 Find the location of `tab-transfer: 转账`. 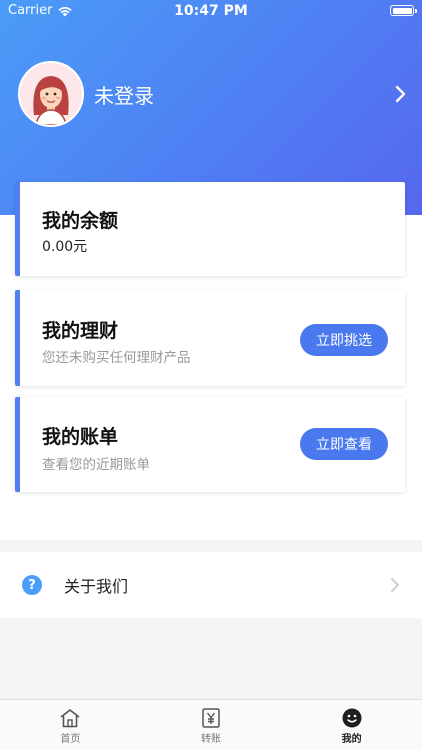

tab-transfer: 转账 is located at coordinates (211, 725).